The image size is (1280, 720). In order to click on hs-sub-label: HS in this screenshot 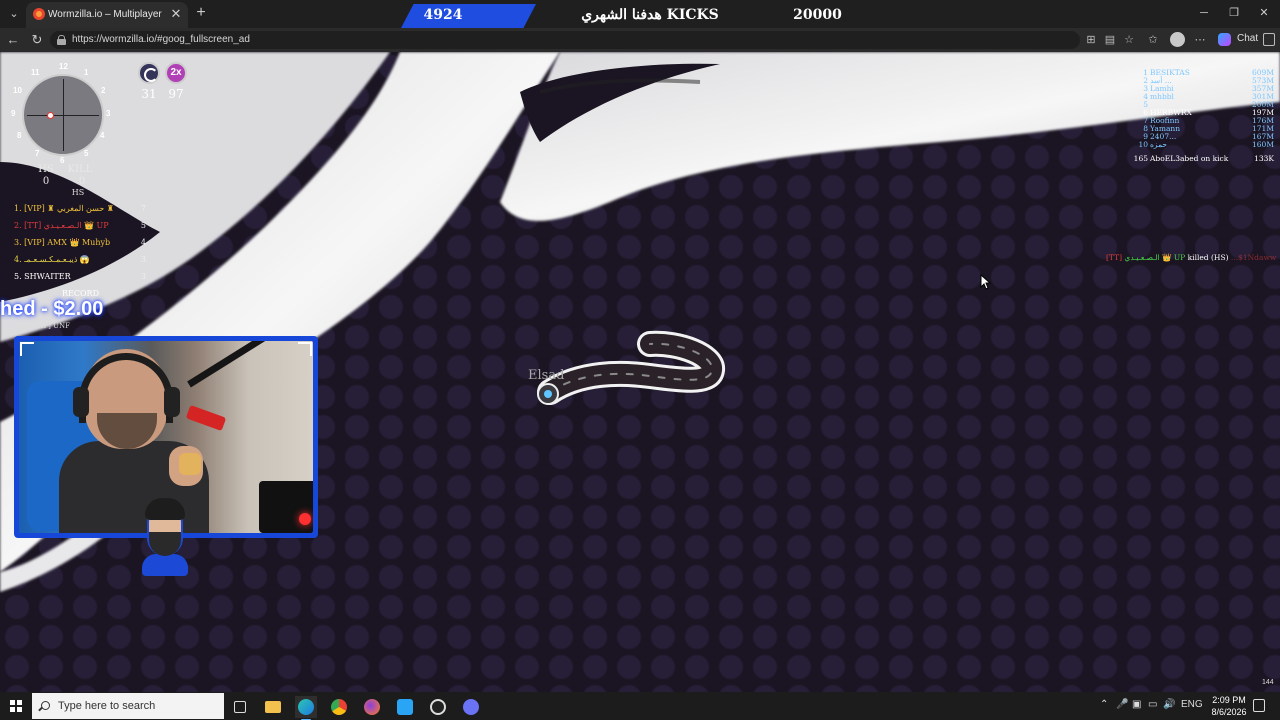, I will do `click(78, 192)`.